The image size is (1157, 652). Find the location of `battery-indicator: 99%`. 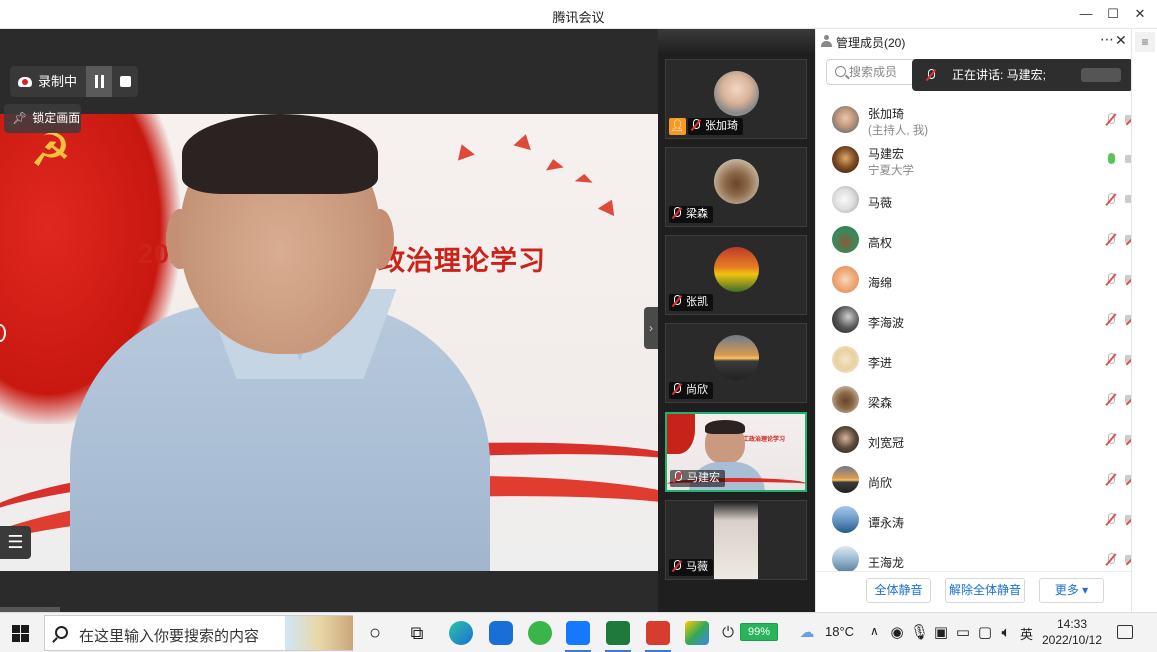

battery-indicator: 99% is located at coordinates (759, 632).